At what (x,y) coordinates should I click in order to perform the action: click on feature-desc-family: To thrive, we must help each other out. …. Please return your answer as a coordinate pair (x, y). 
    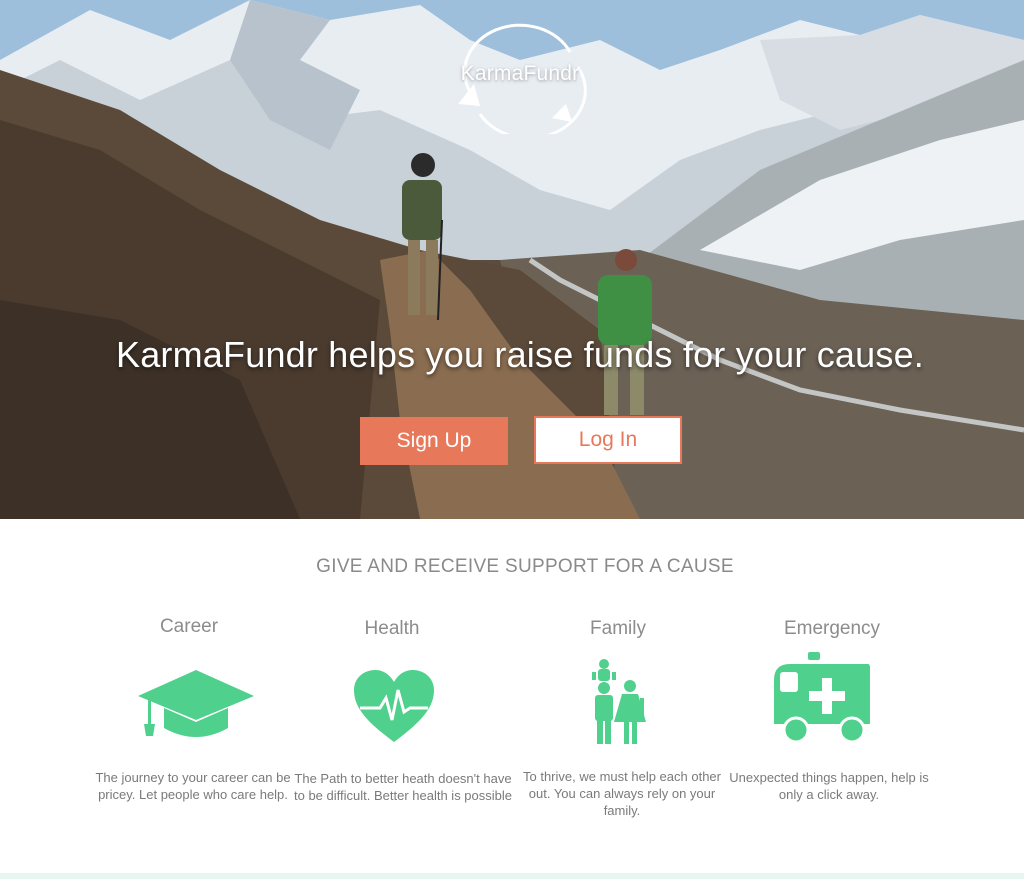
    Looking at the image, I should click on (622, 793).